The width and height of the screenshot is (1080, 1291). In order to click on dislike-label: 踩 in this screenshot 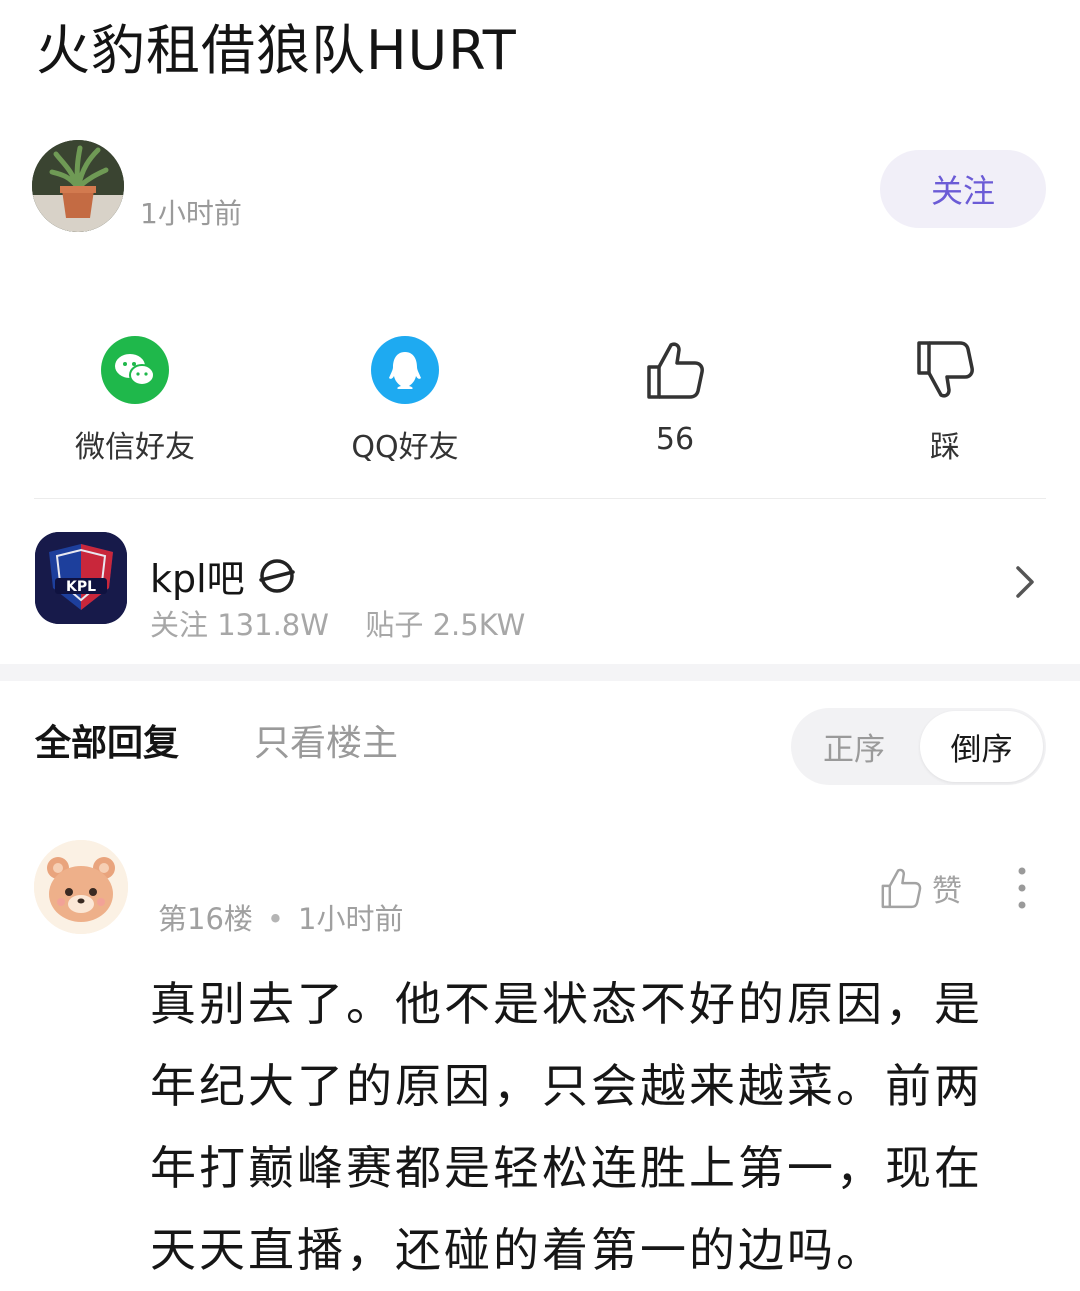, I will do `click(945, 447)`.